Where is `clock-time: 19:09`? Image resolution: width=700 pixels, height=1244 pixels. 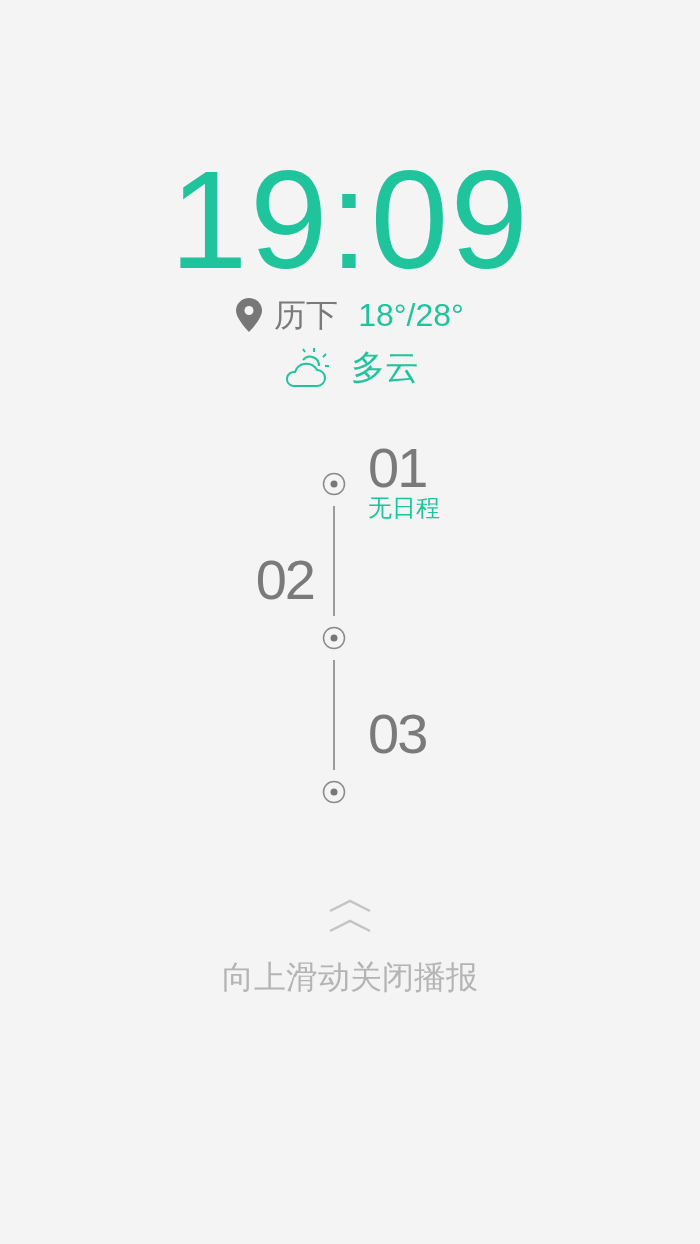 clock-time: 19:09 is located at coordinates (350, 220).